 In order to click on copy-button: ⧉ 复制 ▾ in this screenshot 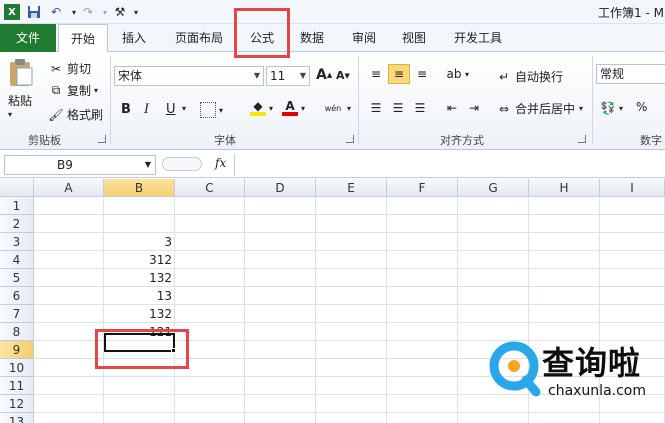, I will do `click(73, 90)`.